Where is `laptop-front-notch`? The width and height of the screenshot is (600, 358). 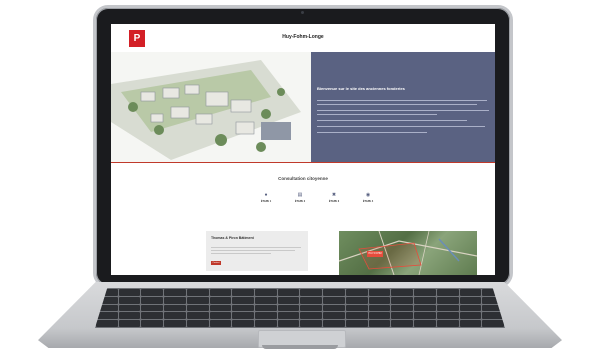
laptop-front-notch is located at coordinates (300, 347).